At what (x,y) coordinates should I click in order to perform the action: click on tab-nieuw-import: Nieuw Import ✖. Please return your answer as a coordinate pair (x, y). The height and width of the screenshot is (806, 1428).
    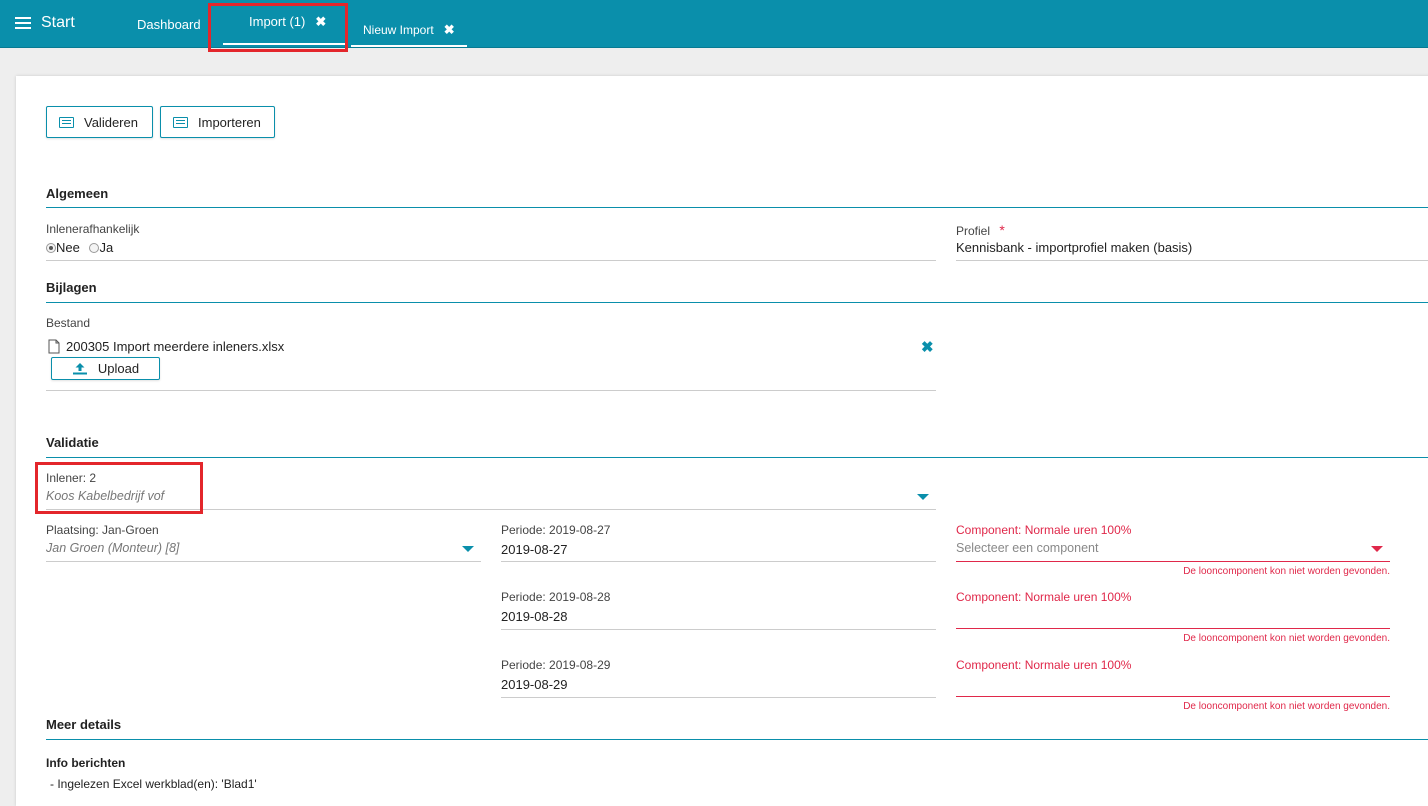
    Looking at the image, I should click on (409, 30).